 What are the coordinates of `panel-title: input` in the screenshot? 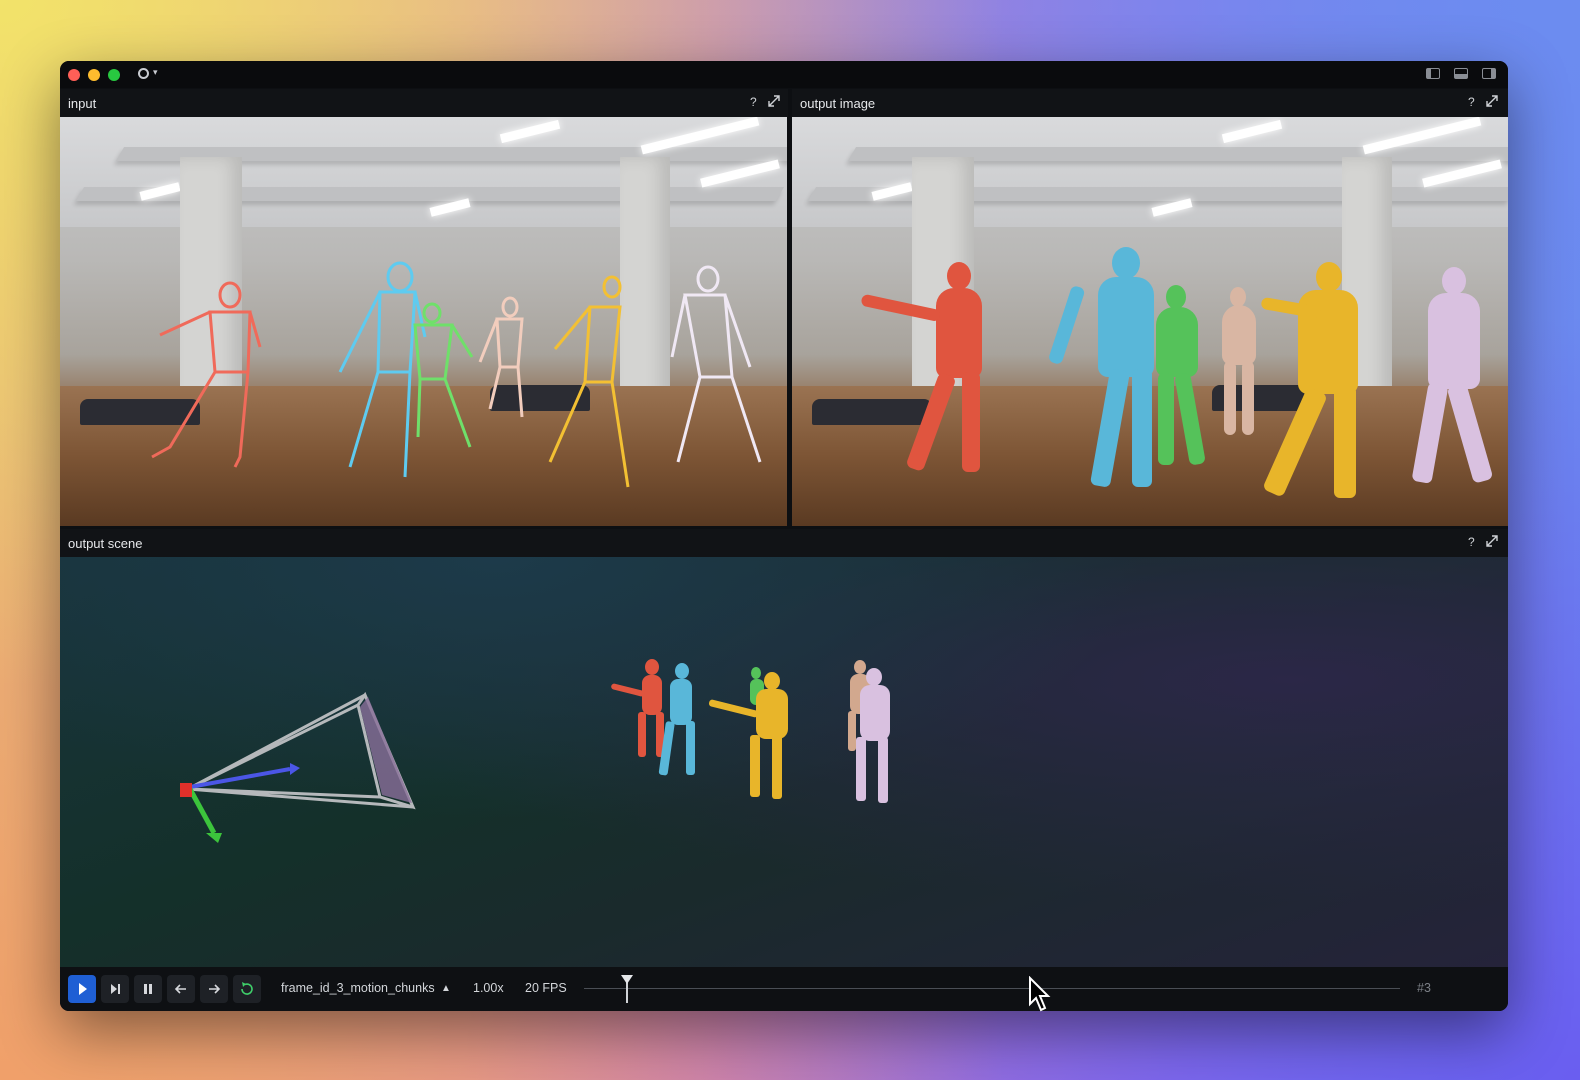 It's located at (82, 103).